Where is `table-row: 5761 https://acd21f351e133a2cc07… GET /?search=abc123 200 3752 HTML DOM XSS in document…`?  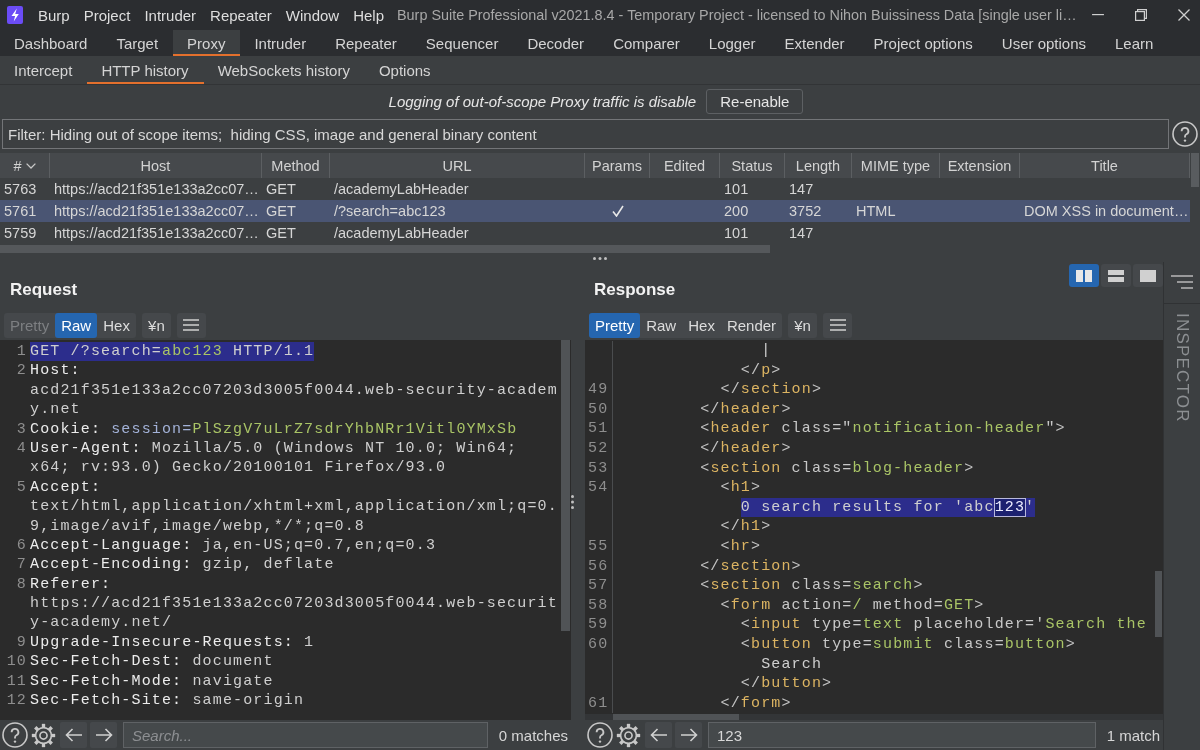 table-row: 5761 https://acd21f351e133a2cc07… GET /?search=abc123 200 3752 HTML DOM XSS in document… is located at coordinates (595, 211).